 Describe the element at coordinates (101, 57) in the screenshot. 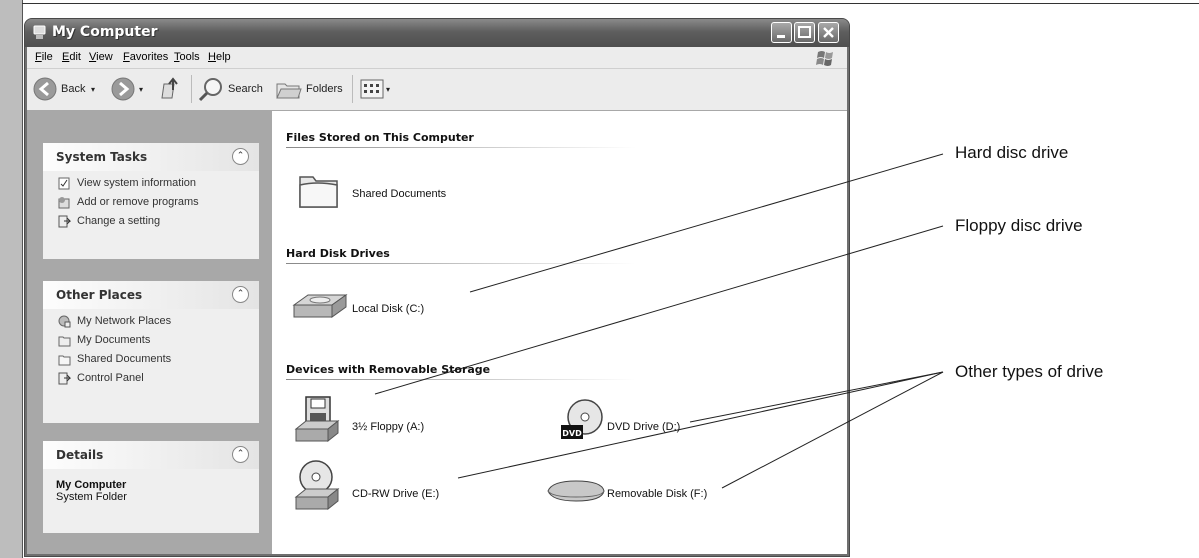

I see `menu-view: View` at that location.